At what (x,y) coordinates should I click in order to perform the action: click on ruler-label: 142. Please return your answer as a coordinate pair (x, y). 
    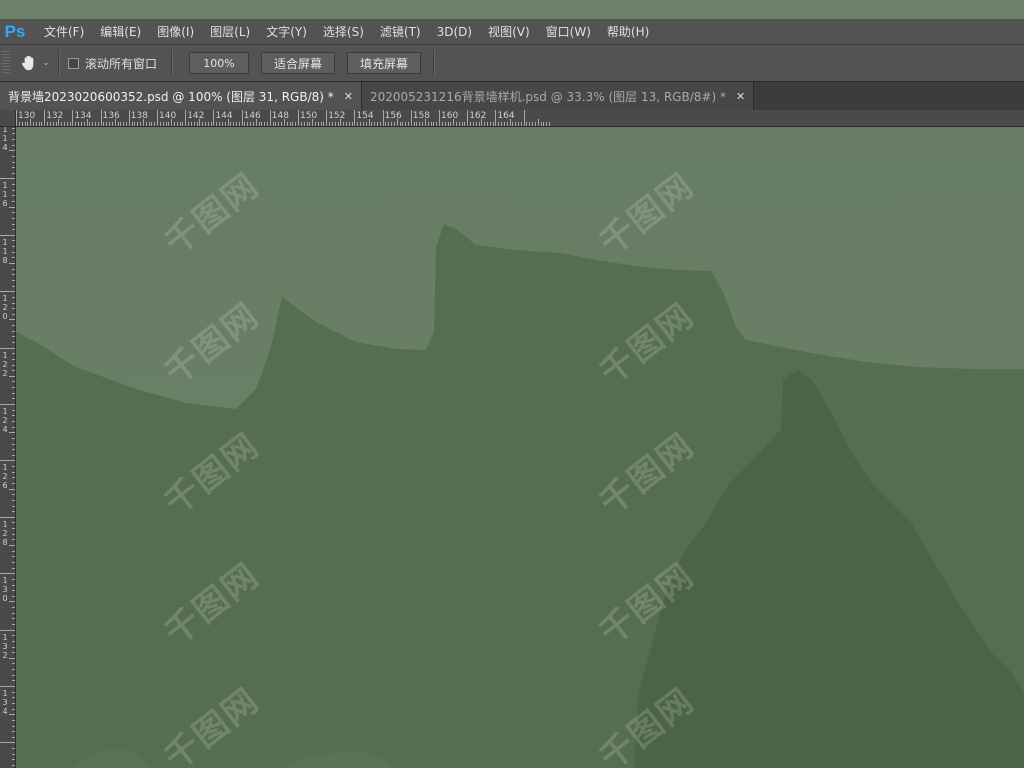
    Looking at the image, I should click on (196, 116).